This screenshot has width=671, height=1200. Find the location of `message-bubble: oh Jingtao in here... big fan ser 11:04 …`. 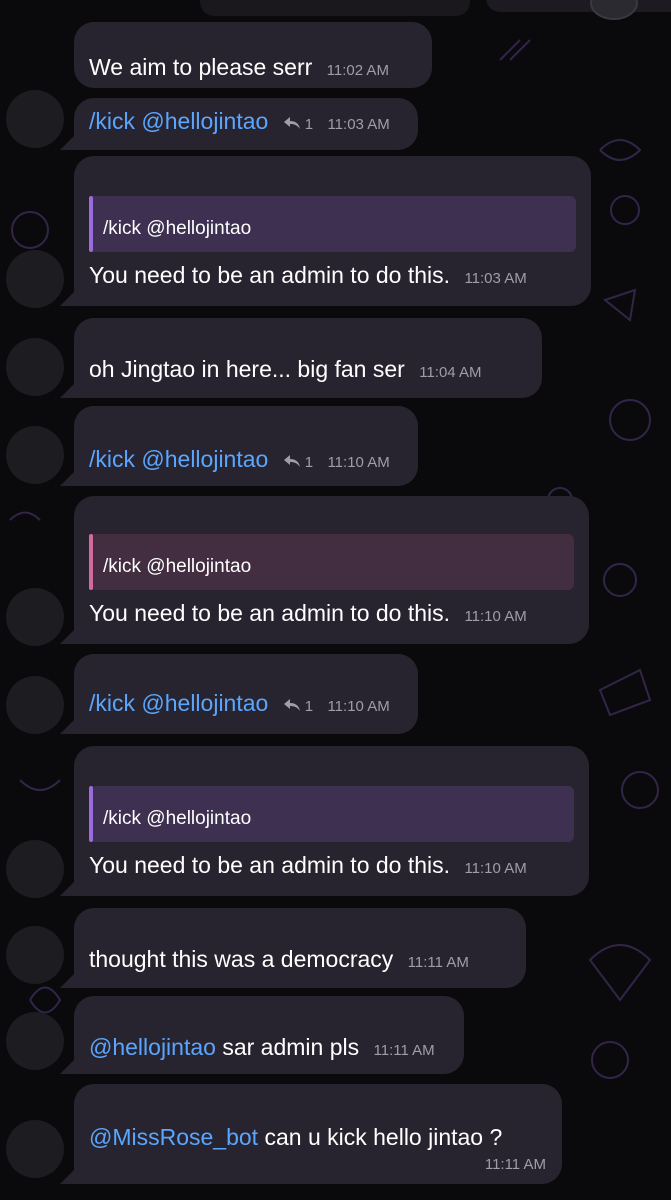

message-bubble: oh Jingtao in here... big fan ser 11:04 … is located at coordinates (308, 358).